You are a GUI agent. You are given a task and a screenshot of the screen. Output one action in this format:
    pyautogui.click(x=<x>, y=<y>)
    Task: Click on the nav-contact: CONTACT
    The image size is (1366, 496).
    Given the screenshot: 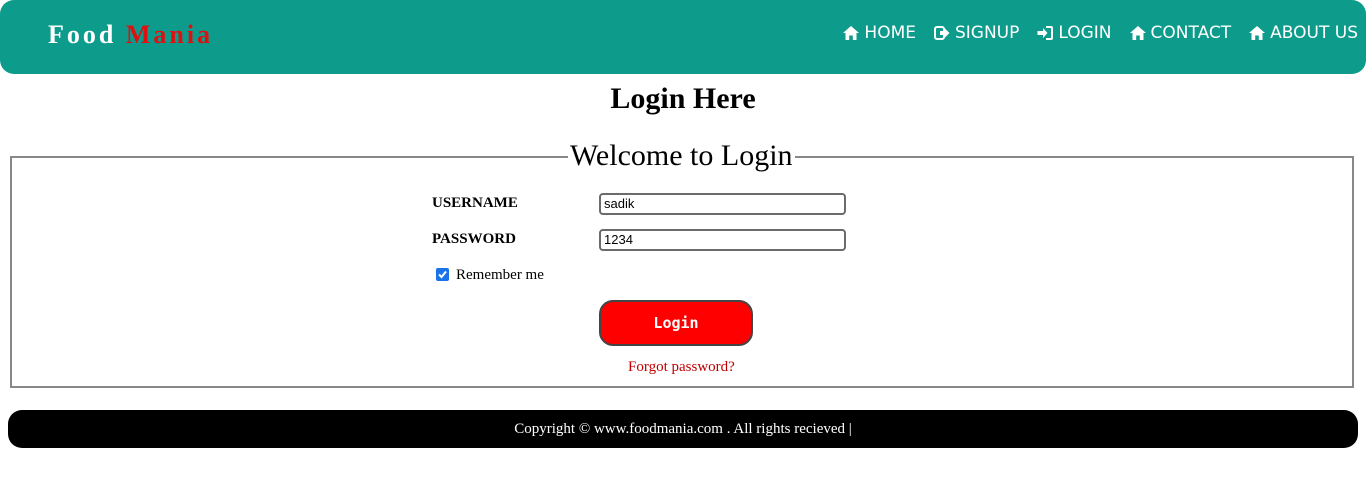 What is the action you would take?
    pyautogui.click(x=1180, y=33)
    